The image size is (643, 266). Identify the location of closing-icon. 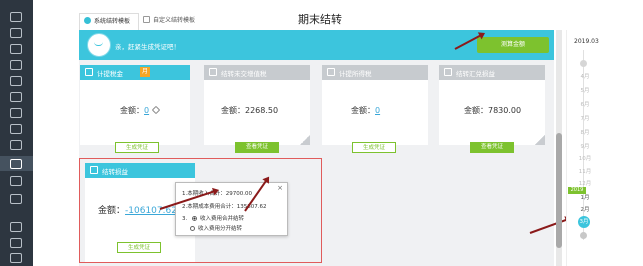
(16, 164).